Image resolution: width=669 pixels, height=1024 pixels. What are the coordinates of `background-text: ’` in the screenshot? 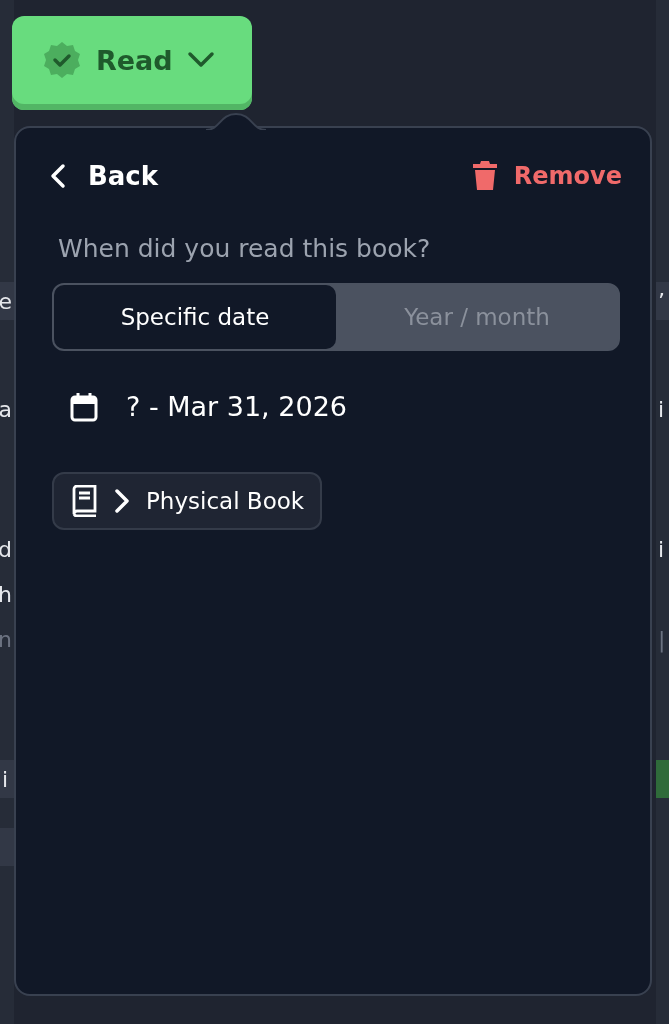 It's located at (662, 301).